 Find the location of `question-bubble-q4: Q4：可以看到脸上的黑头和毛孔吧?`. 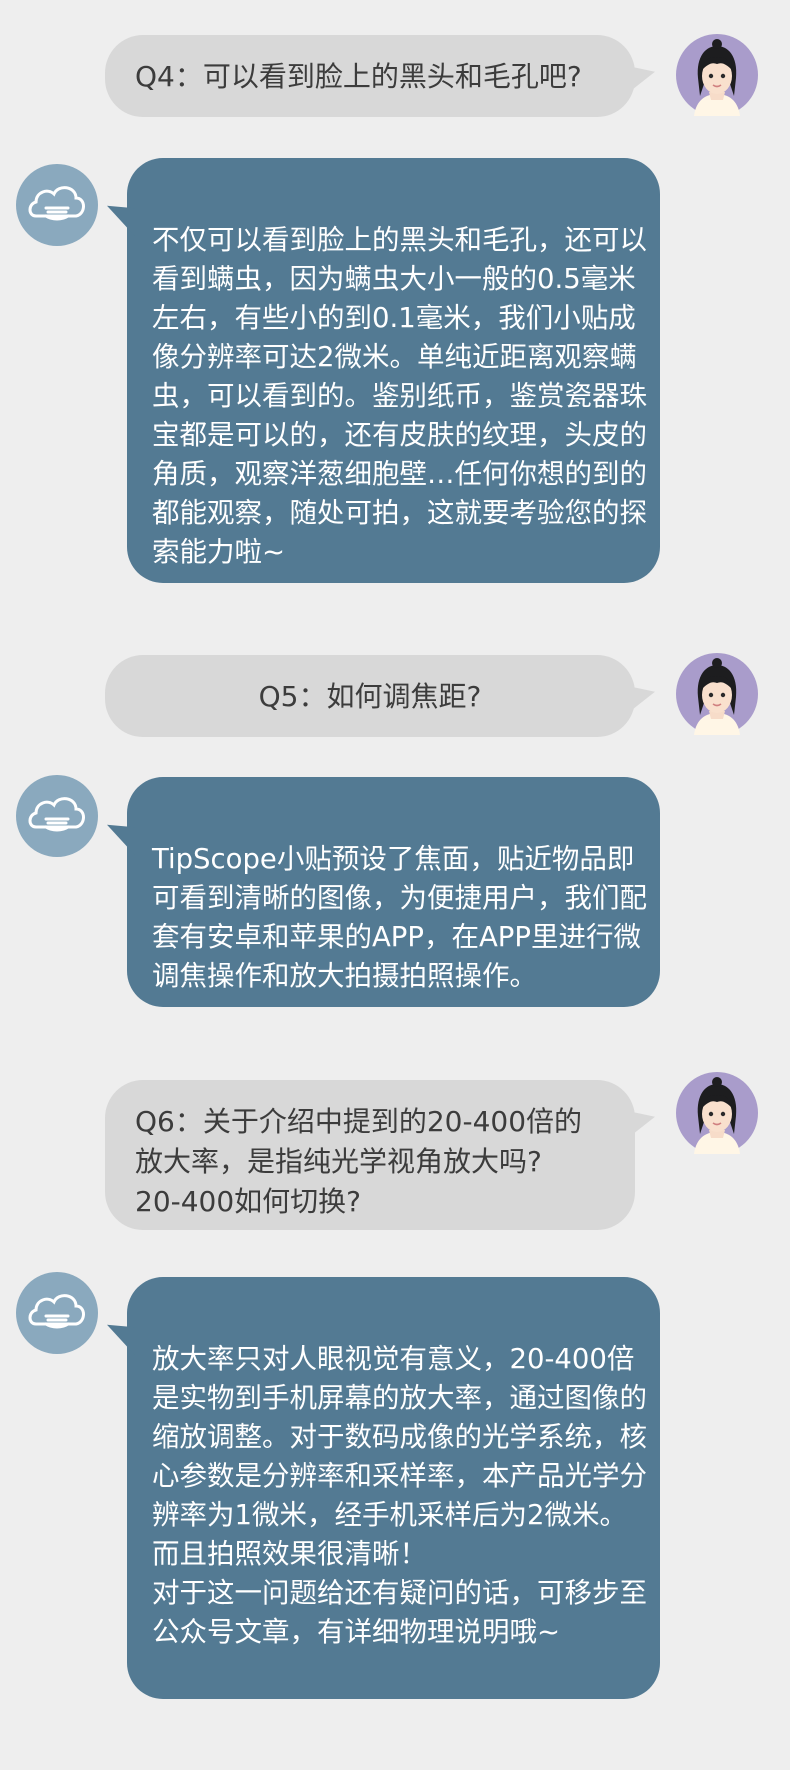

question-bubble-q4: Q4：可以看到脸上的黑头和毛孔吧? is located at coordinates (370, 76).